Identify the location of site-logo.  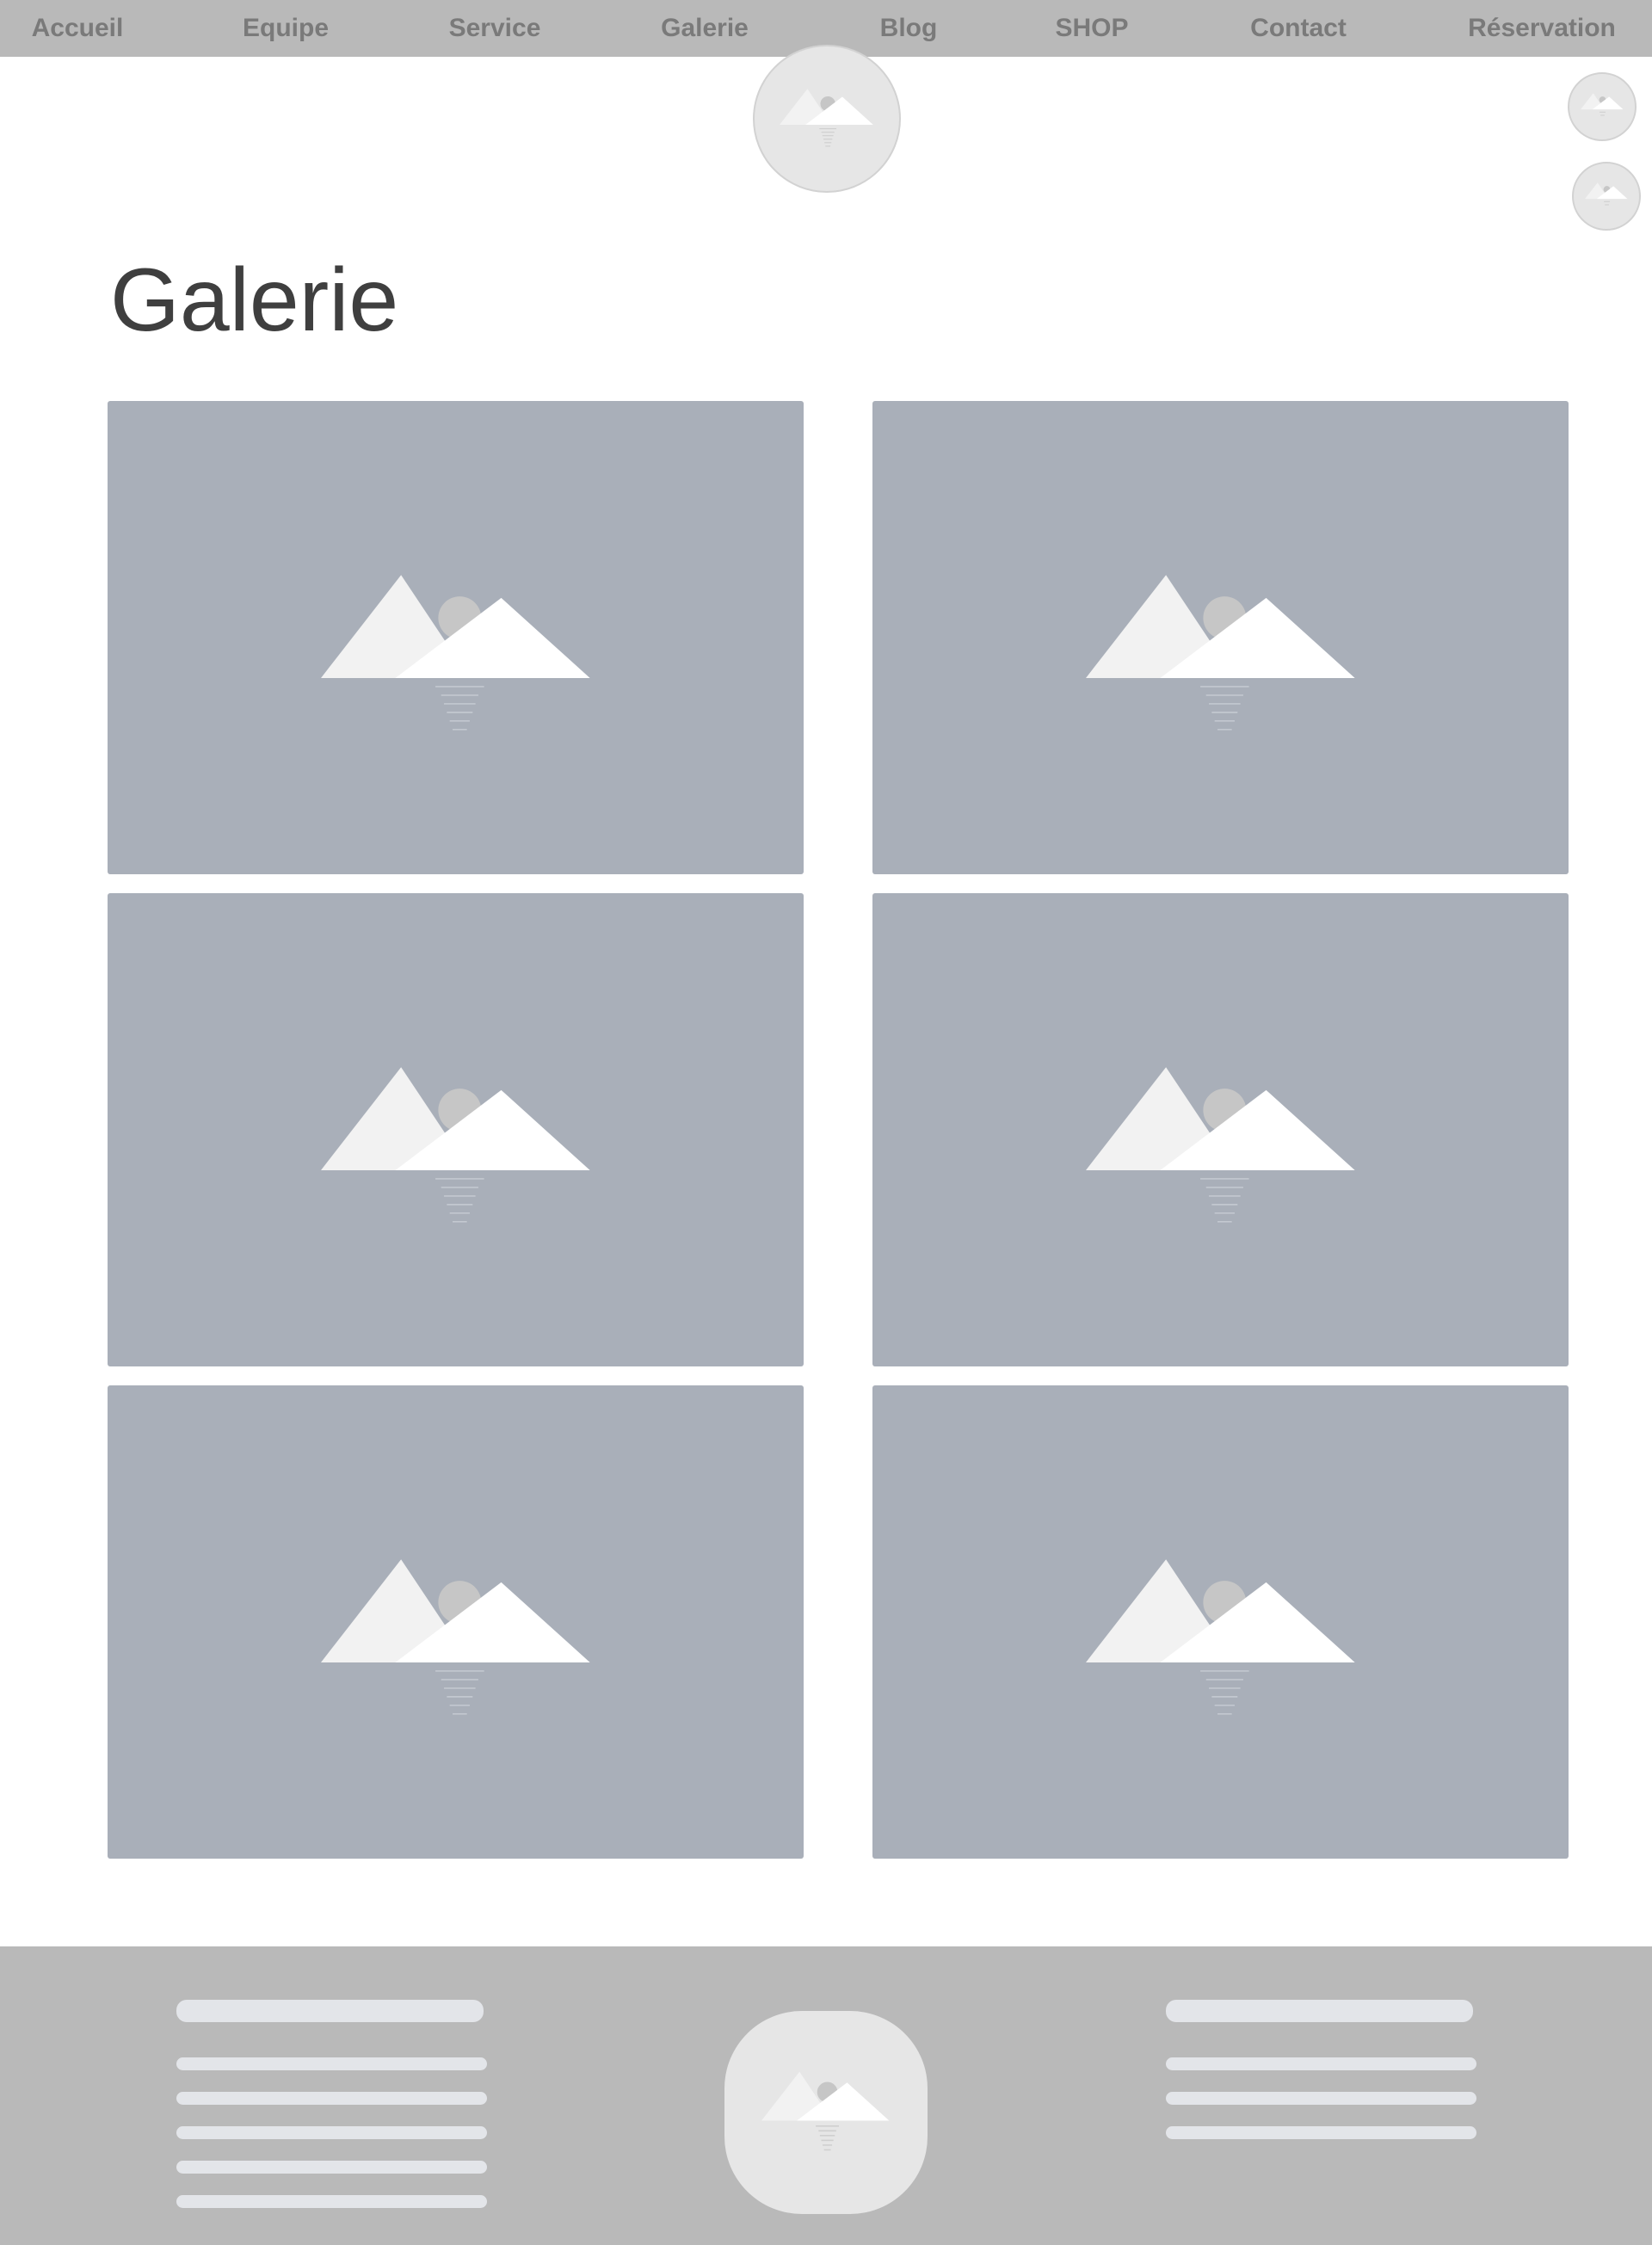
(827, 119).